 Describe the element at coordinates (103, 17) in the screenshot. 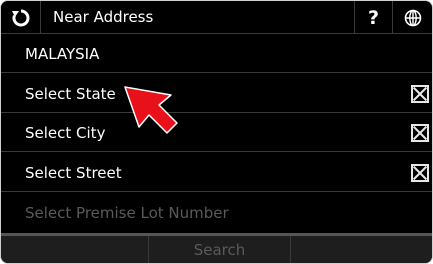

I see `page-title: Near Address` at that location.